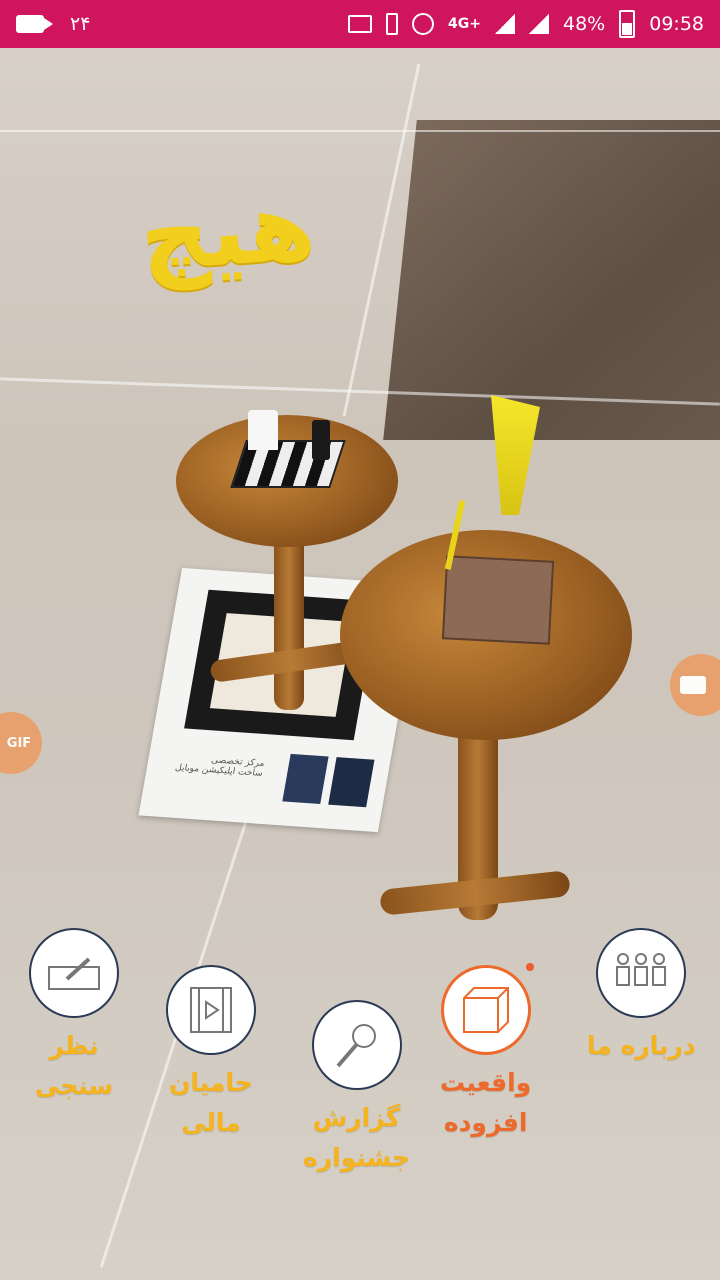 This screenshot has width=720, height=1280. What do you see at coordinates (357, 1157) in the screenshot?
I see `menu-label-line: جشنواره` at bounding box center [357, 1157].